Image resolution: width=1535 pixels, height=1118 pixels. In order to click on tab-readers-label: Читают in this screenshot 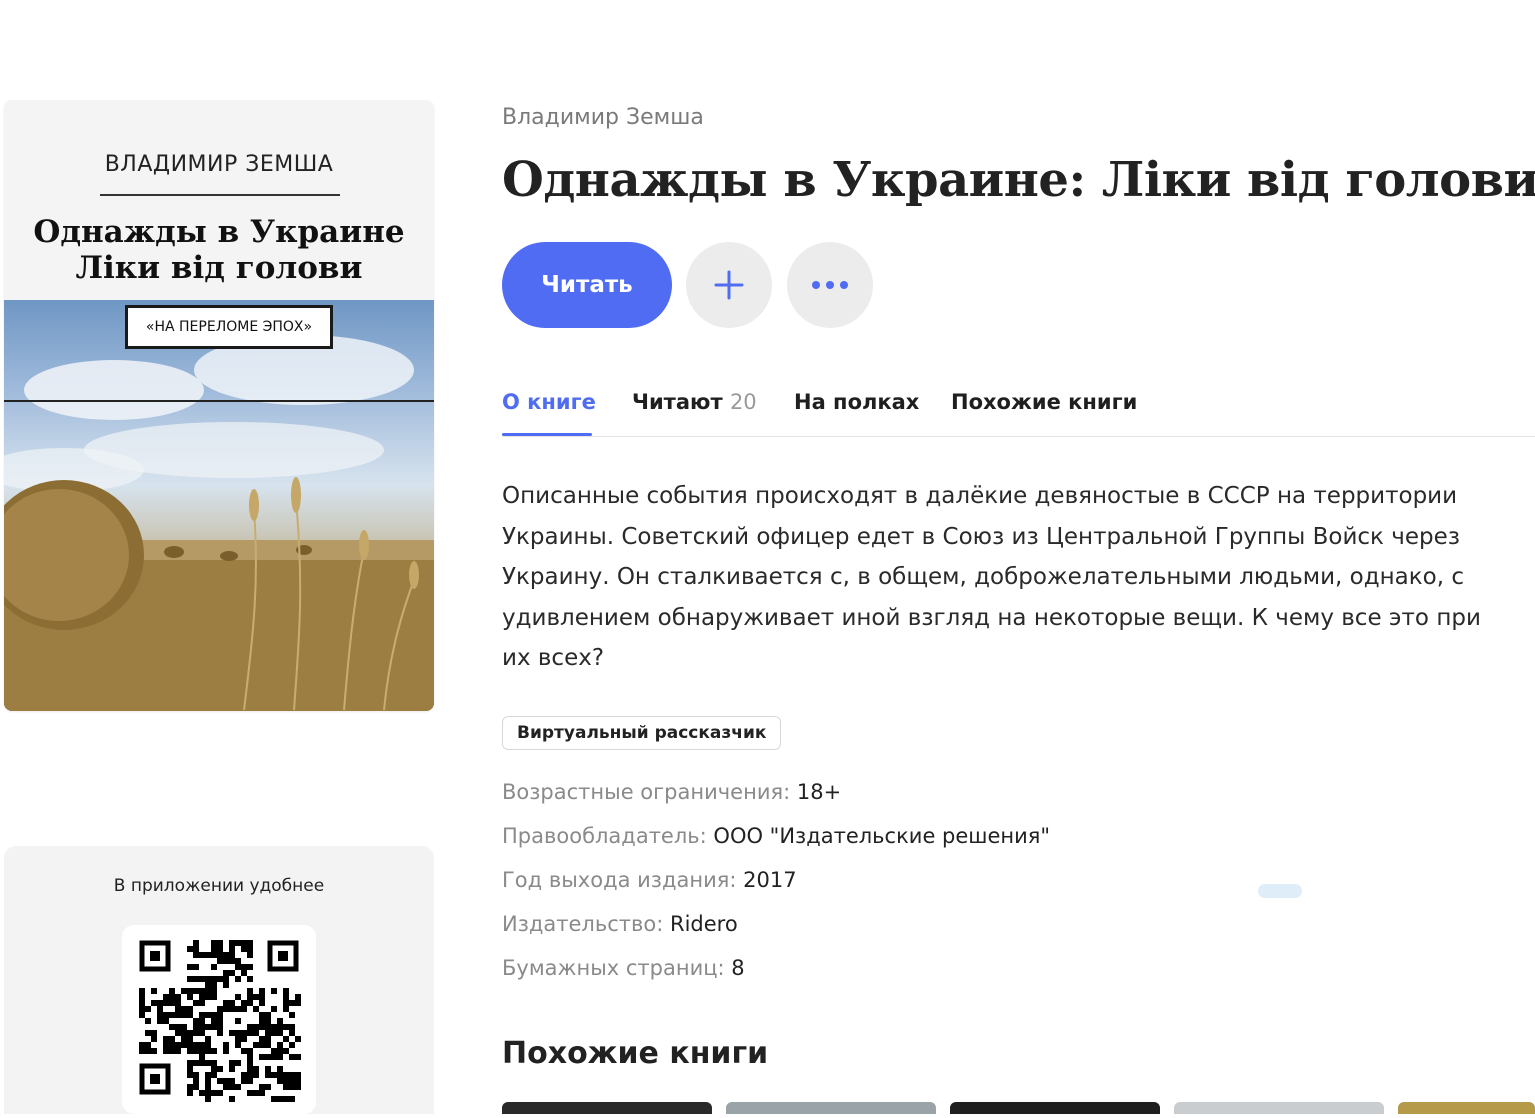, I will do `click(677, 402)`.